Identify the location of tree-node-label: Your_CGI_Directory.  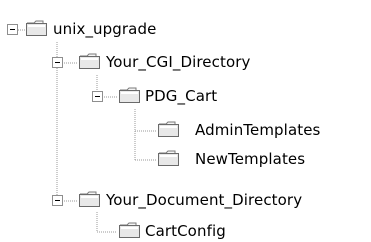
(178, 62).